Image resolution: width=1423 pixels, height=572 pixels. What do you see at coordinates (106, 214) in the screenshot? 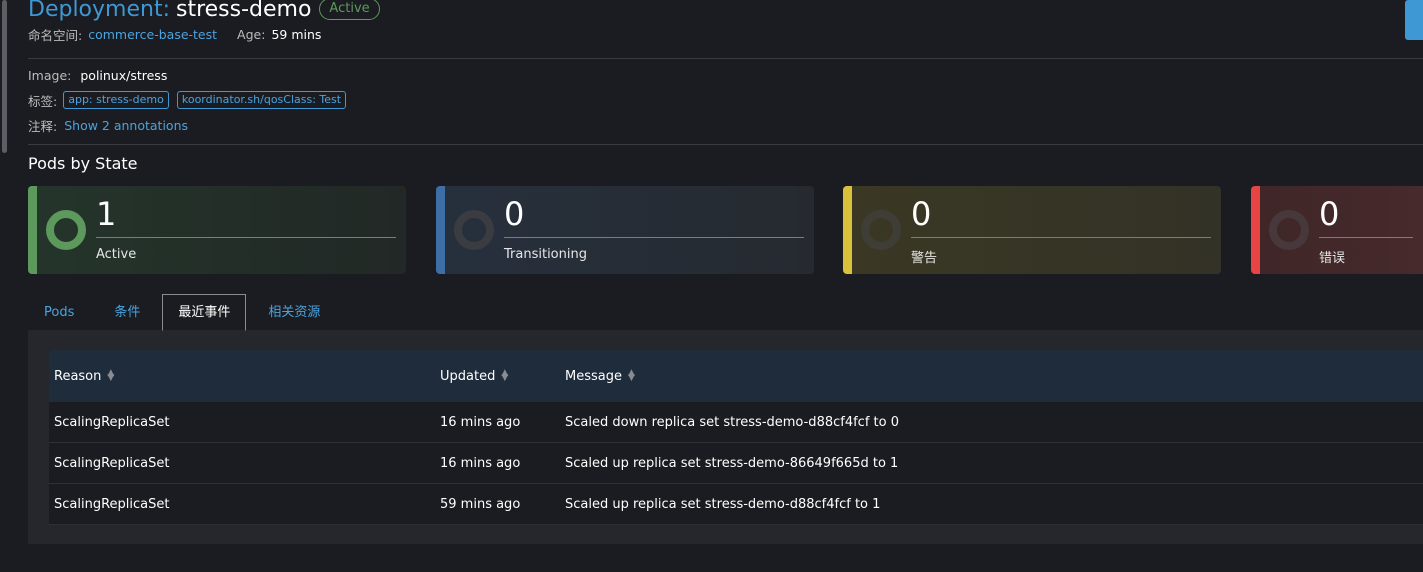
I see `state-count: 1` at bounding box center [106, 214].